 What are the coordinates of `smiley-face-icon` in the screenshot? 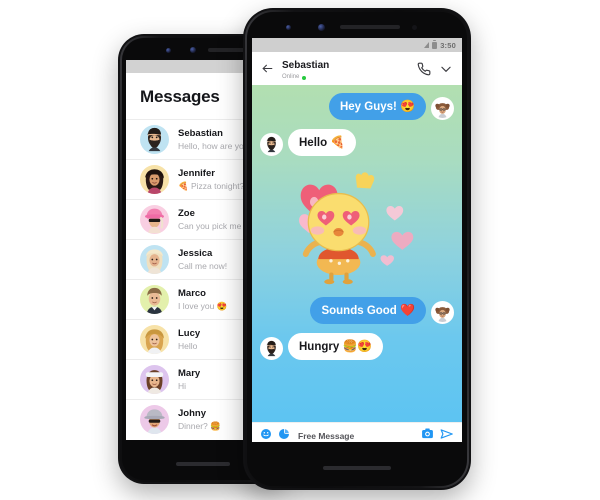 It's located at (266, 434).